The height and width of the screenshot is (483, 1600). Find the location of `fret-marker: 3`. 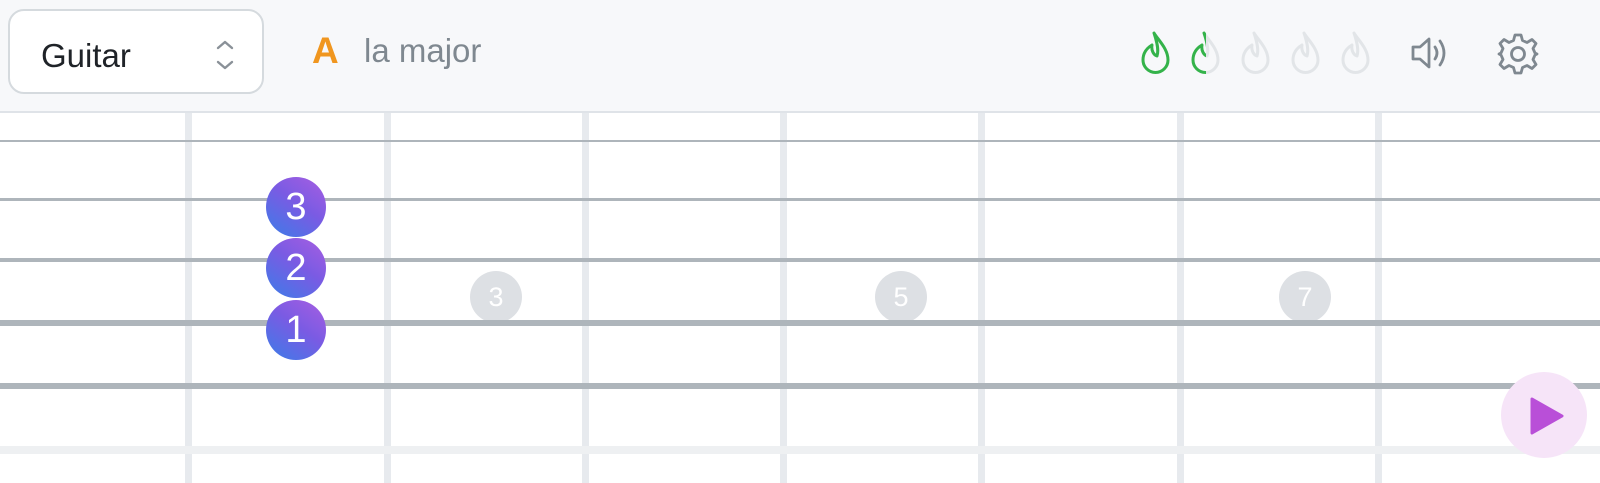

fret-marker: 3 is located at coordinates (496, 297).